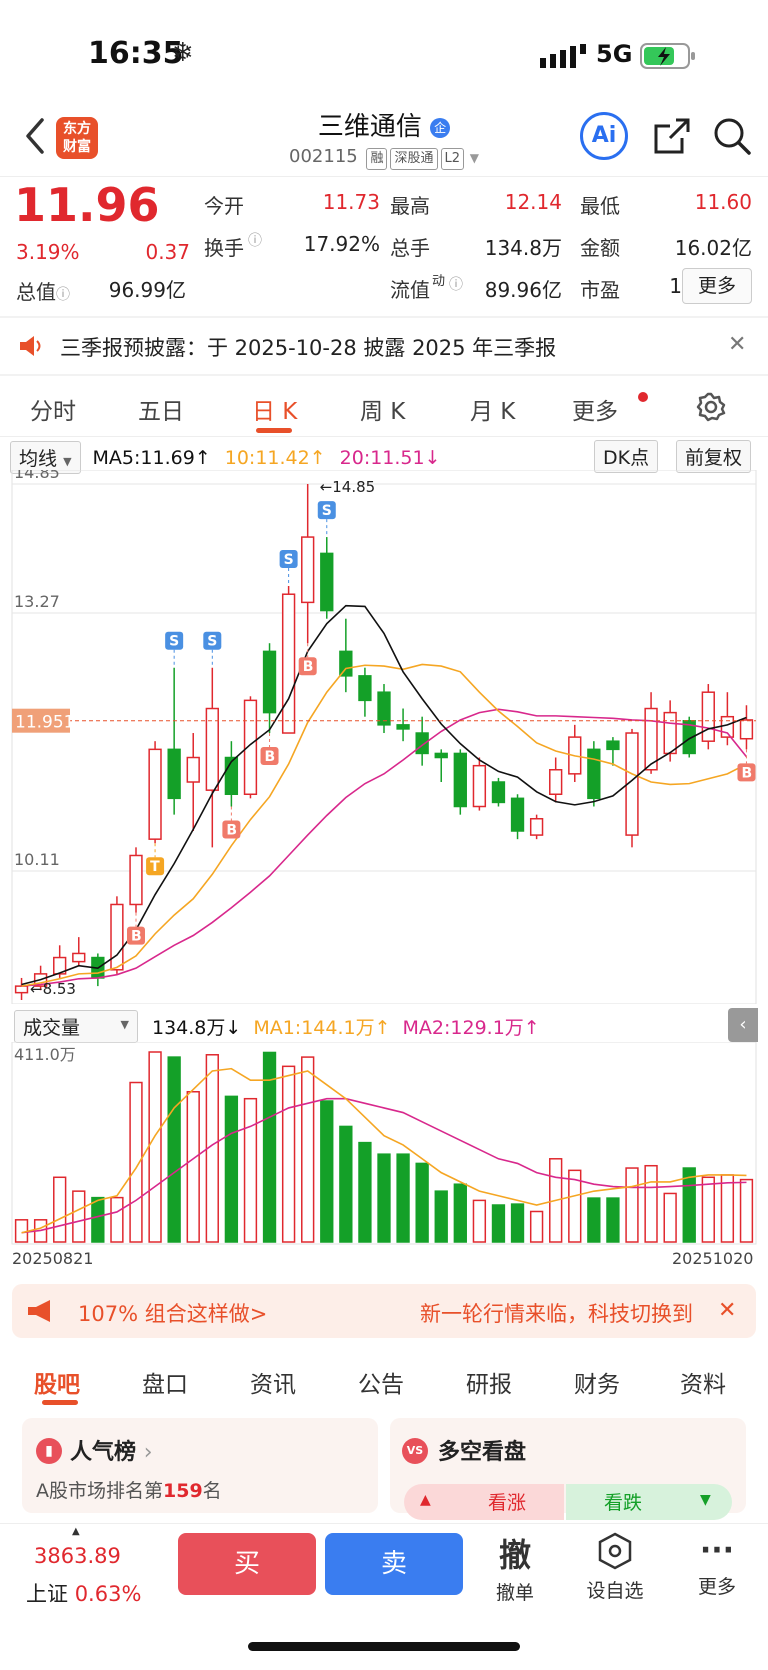 The image size is (768, 1670). I want to click on more-button: 更多, so click(717, 286).